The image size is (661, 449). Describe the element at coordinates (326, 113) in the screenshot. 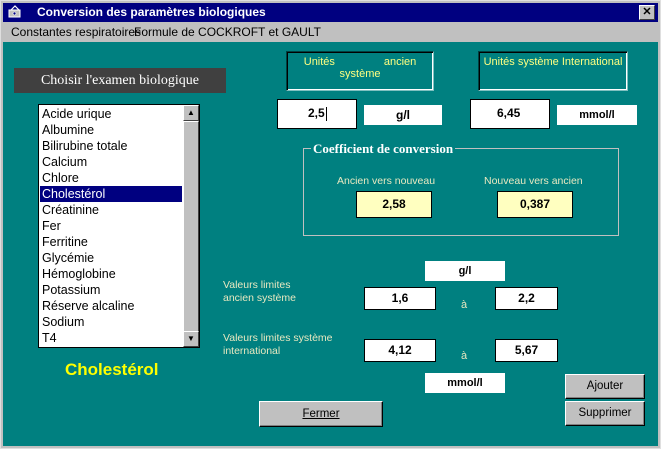

I see `text-caret` at that location.